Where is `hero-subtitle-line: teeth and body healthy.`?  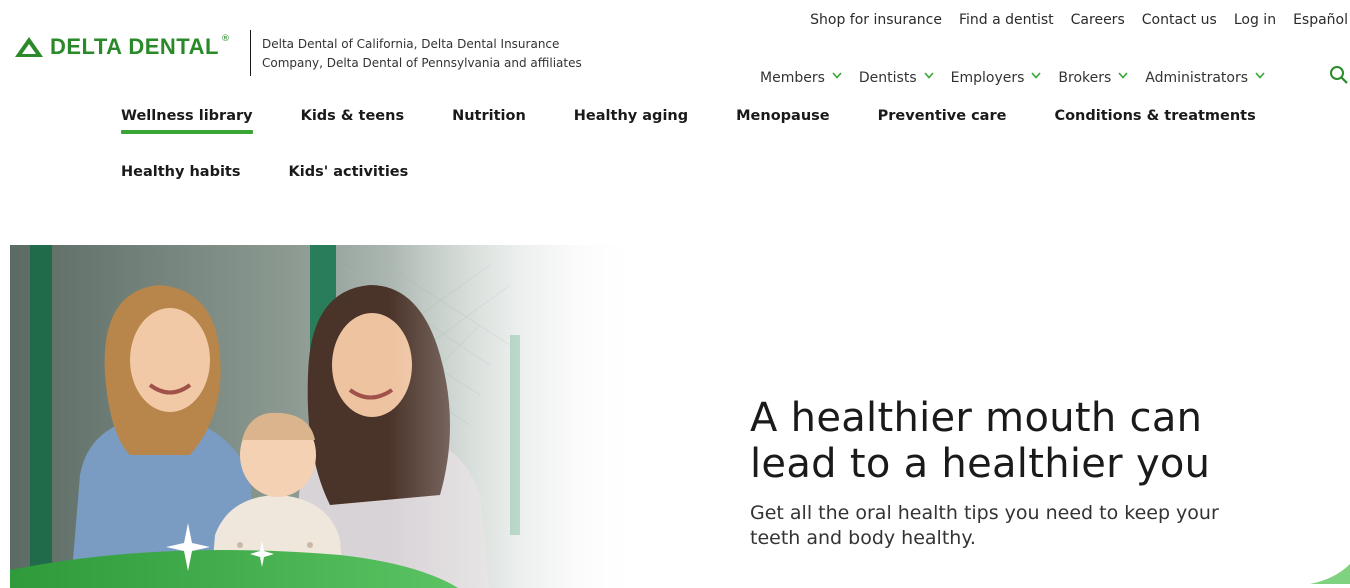
hero-subtitle-line: teeth and body healthy. is located at coordinates (863, 538).